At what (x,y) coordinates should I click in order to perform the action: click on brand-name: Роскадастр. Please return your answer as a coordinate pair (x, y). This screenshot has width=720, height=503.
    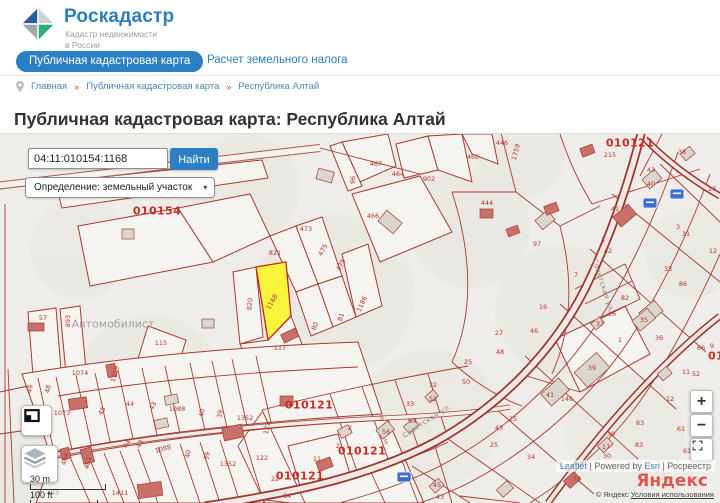
    Looking at the image, I should click on (119, 16).